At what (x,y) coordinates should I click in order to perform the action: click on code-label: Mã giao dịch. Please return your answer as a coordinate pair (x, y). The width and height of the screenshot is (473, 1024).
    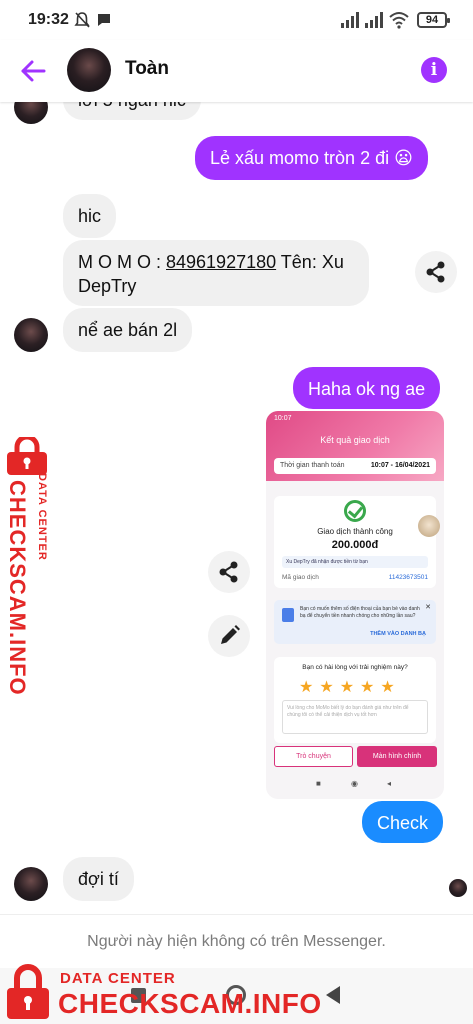
    Looking at the image, I should click on (300, 577).